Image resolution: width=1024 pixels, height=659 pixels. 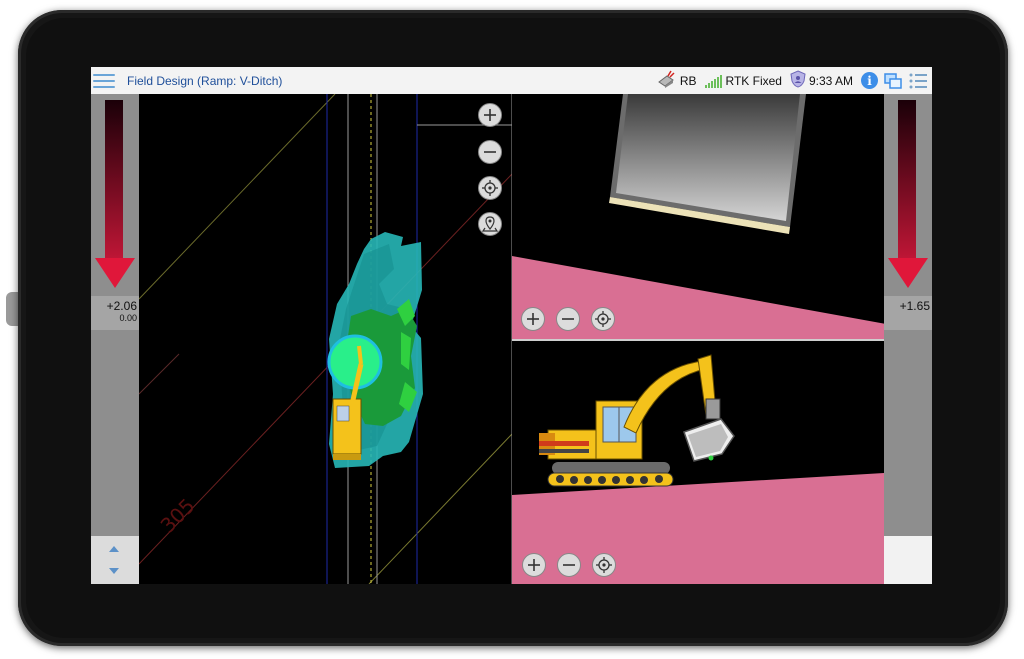 I want to click on signal-bars-icon, so click(x=713, y=81).